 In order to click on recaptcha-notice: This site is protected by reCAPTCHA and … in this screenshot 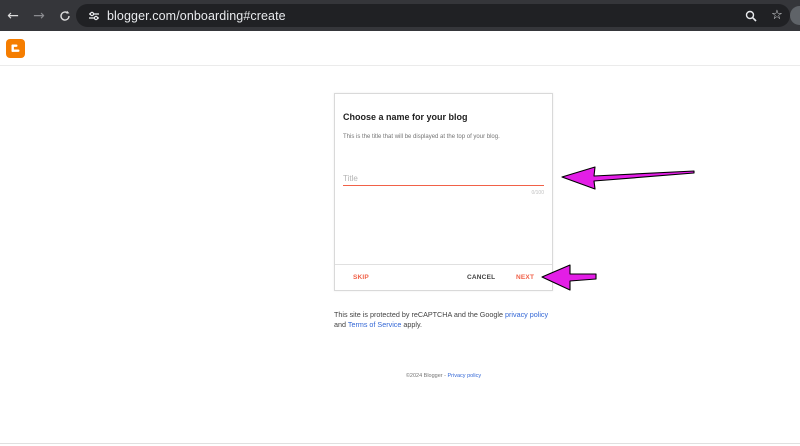, I will do `click(441, 319)`.